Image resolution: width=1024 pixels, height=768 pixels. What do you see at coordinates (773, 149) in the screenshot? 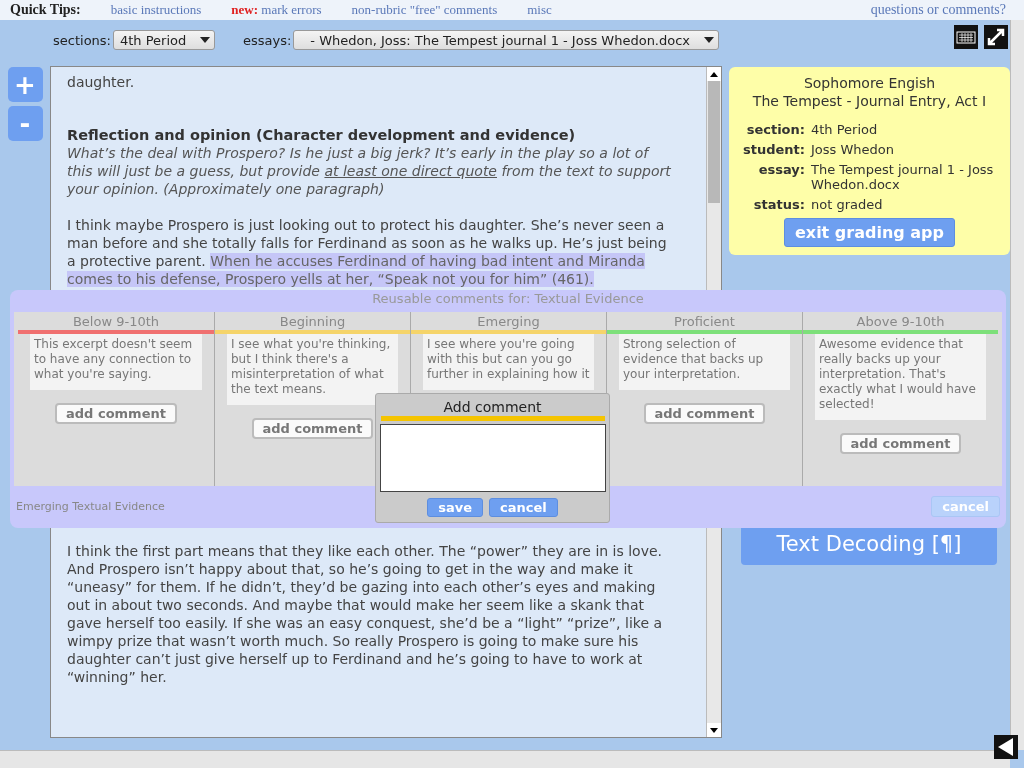
I see `field-label: student:` at bounding box center [773, 149].